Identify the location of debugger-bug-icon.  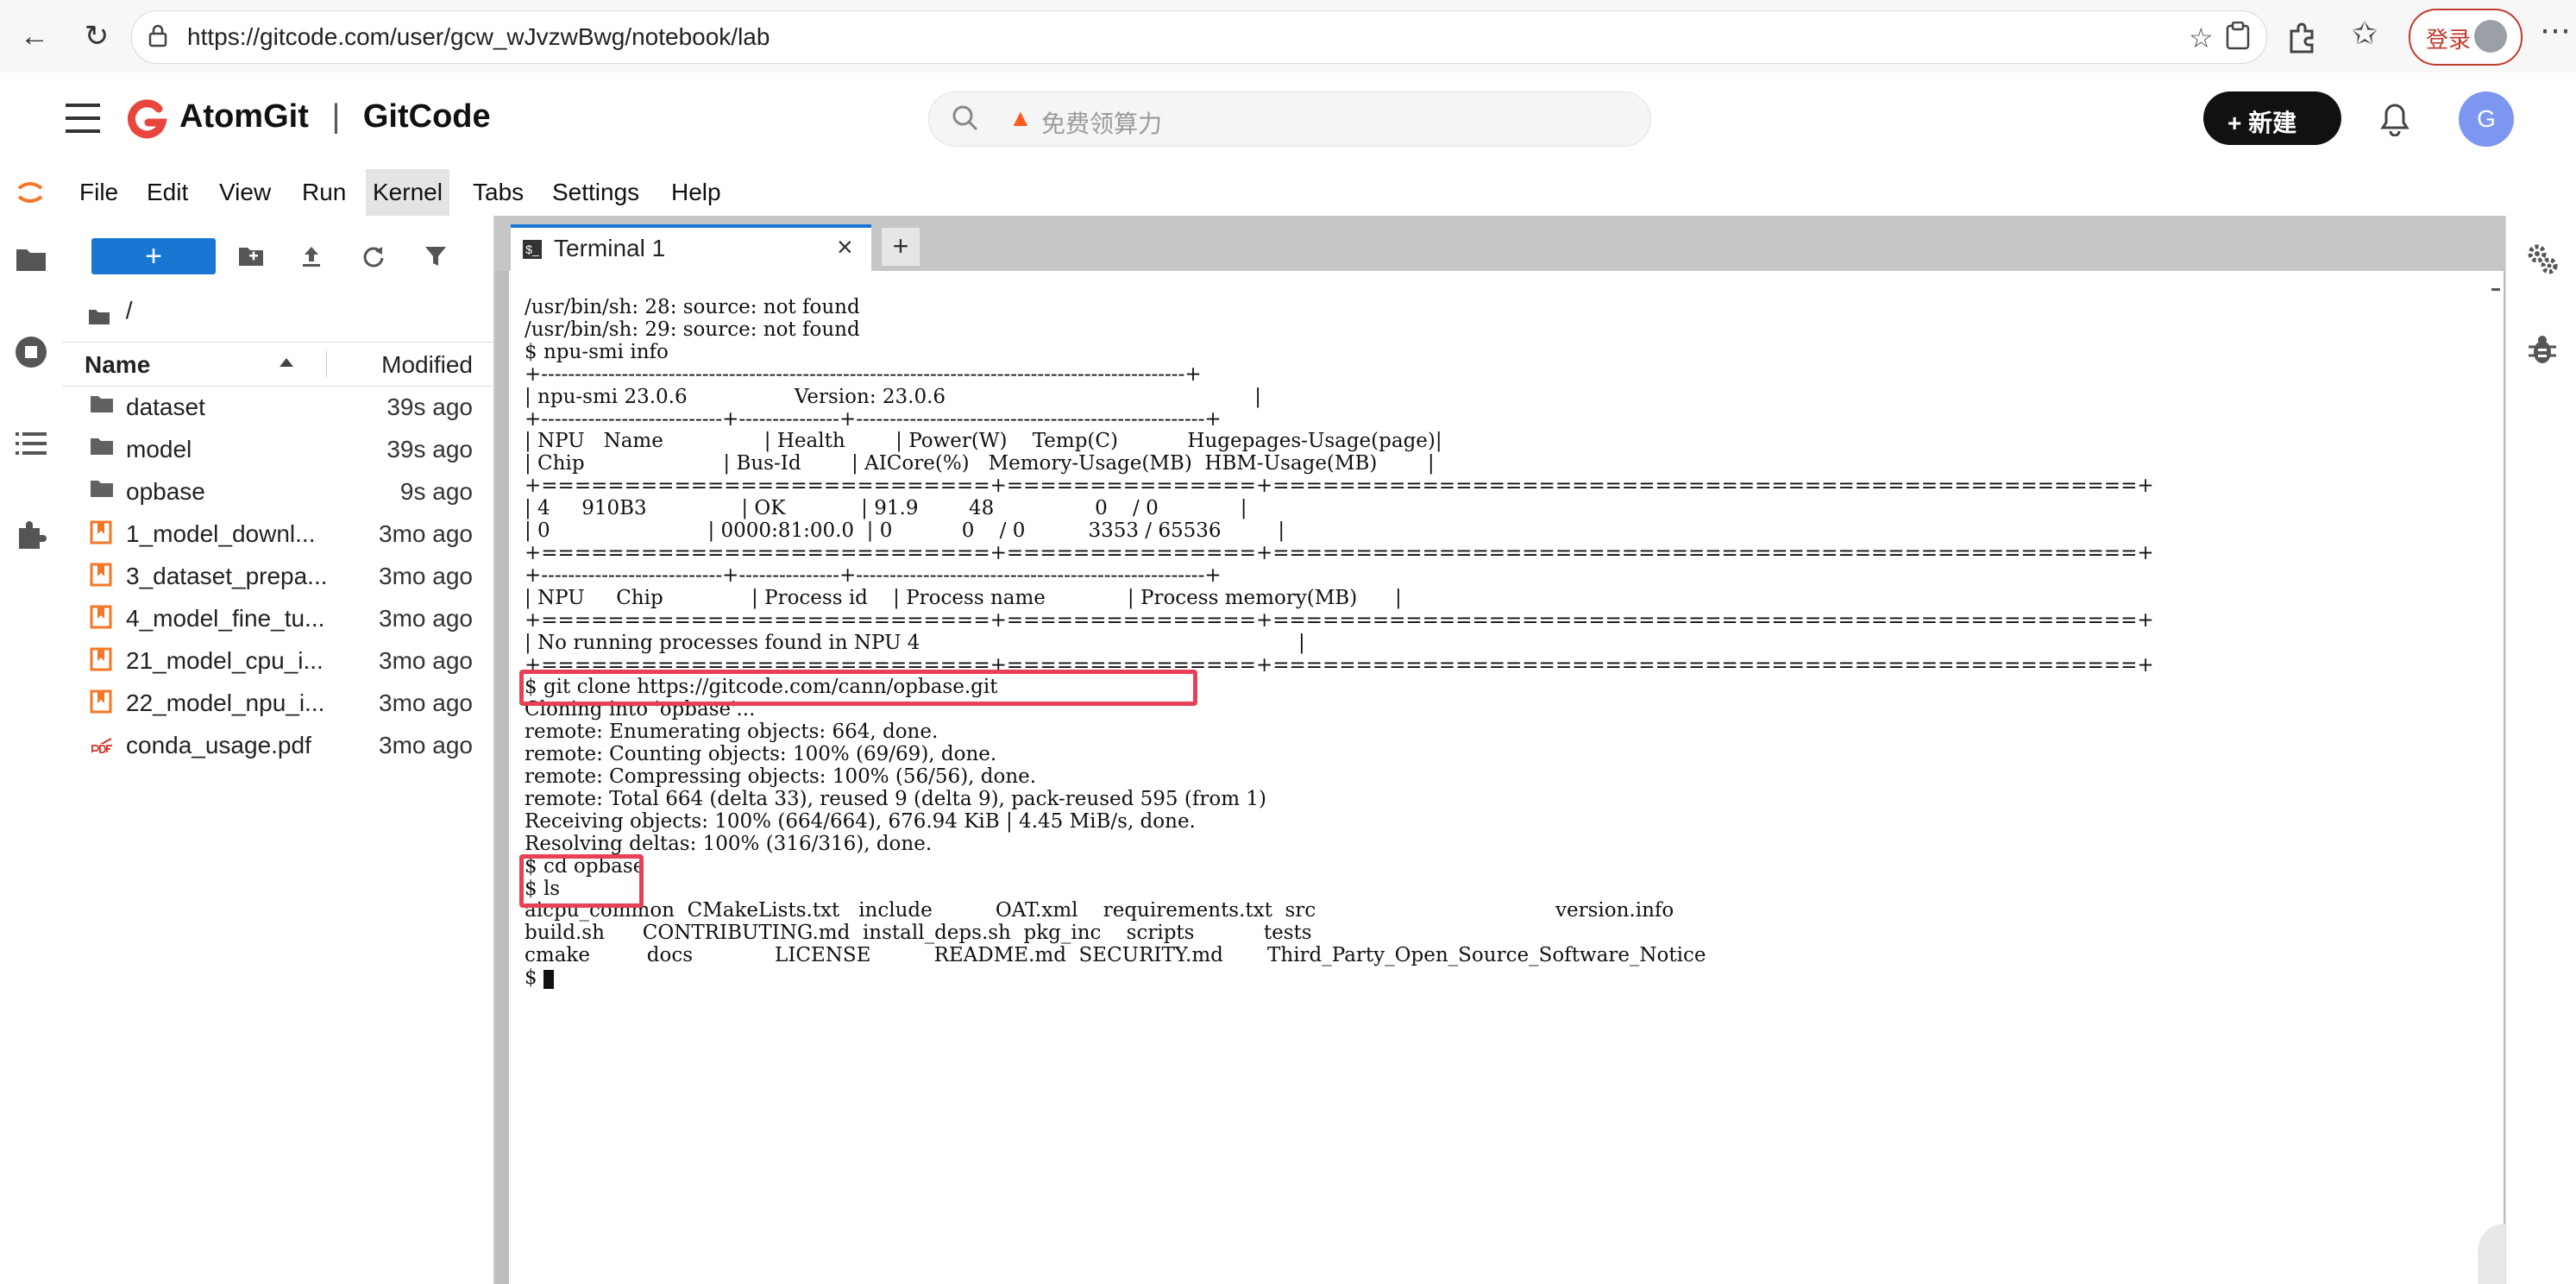
(2542, 350).